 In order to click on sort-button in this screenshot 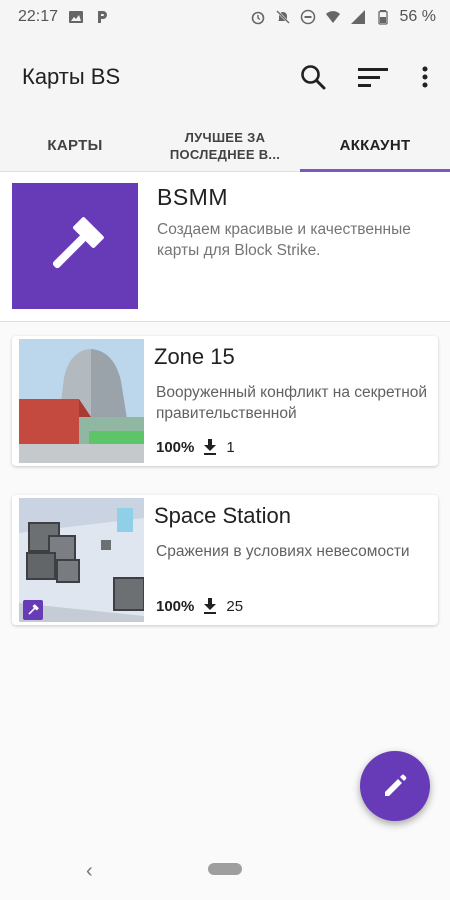, I will do `click(373, 77)`.